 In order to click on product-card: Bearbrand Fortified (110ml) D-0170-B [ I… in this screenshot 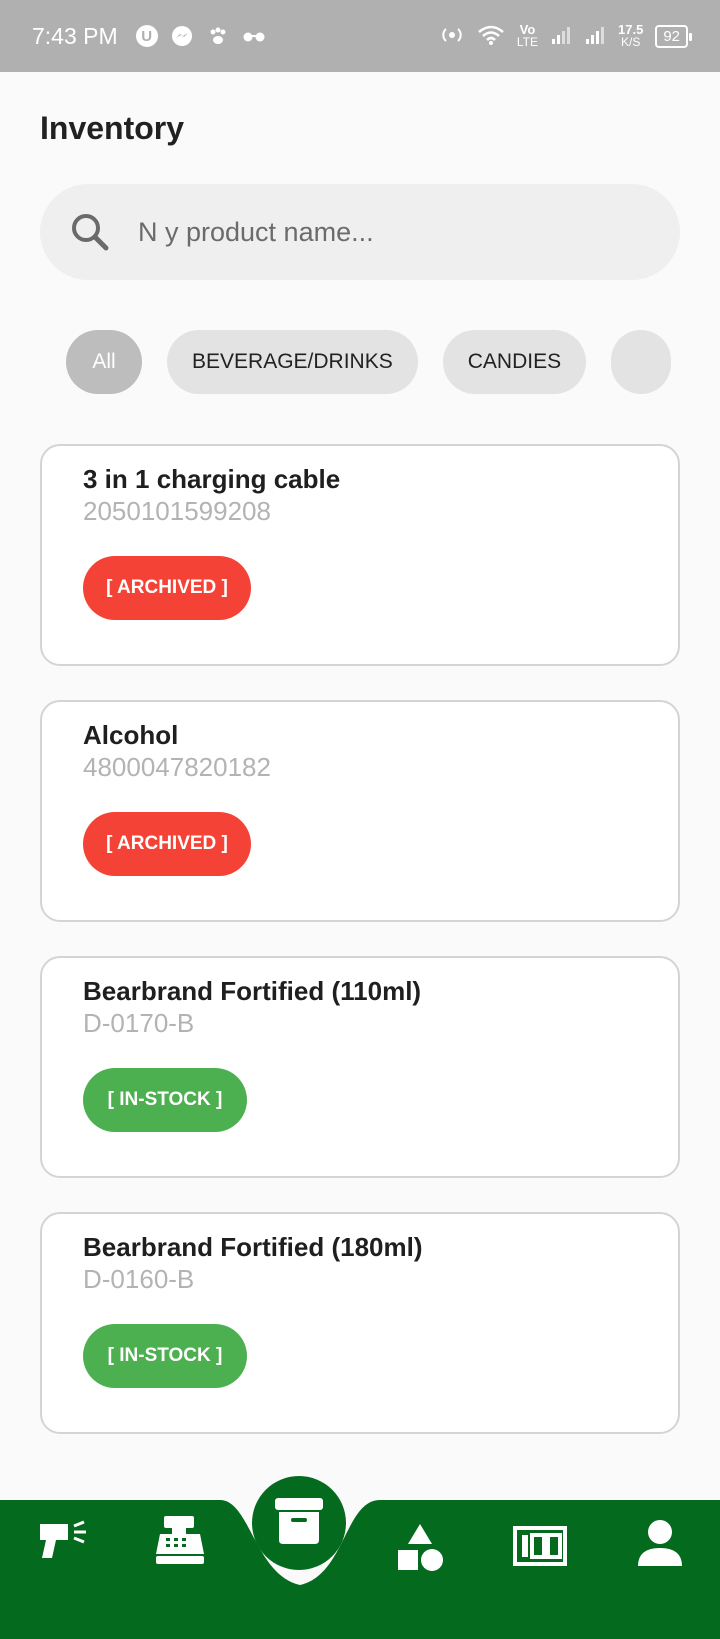, I will do `click(360, 1067)`.